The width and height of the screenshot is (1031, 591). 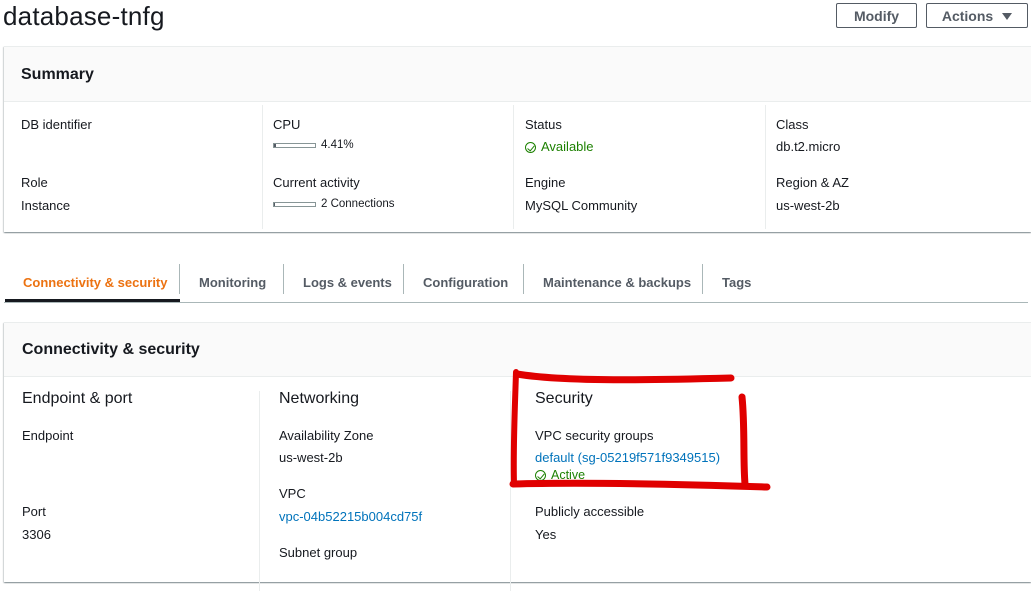 What do you see at coordinates (564, 398) in the screenshot?
I see `security-title: Security` at bounding box center [564, 398].